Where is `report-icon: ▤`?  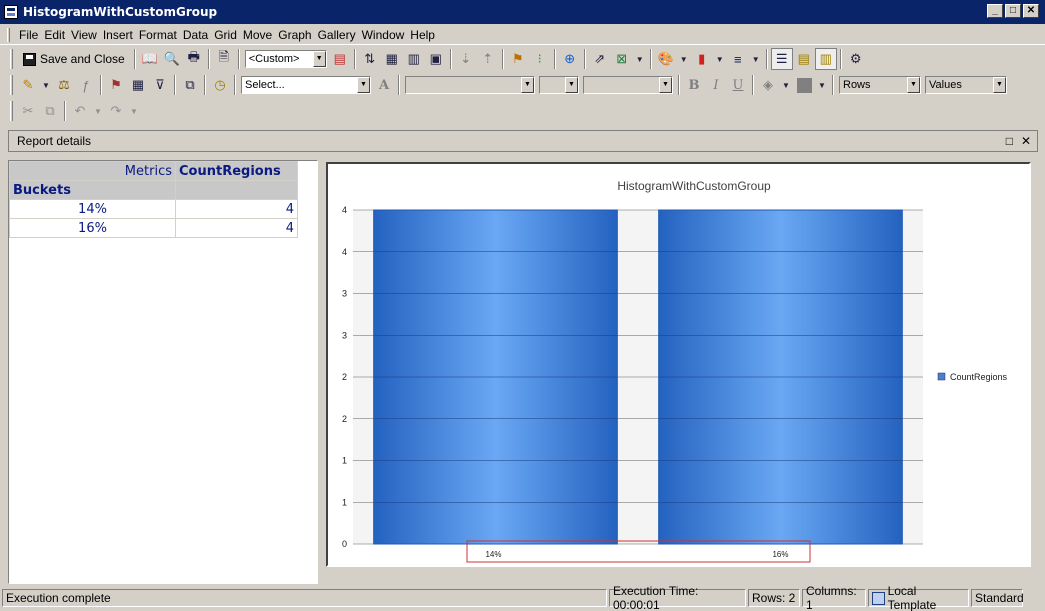
report-icon: ▤ is located at coordinates (340, 59).